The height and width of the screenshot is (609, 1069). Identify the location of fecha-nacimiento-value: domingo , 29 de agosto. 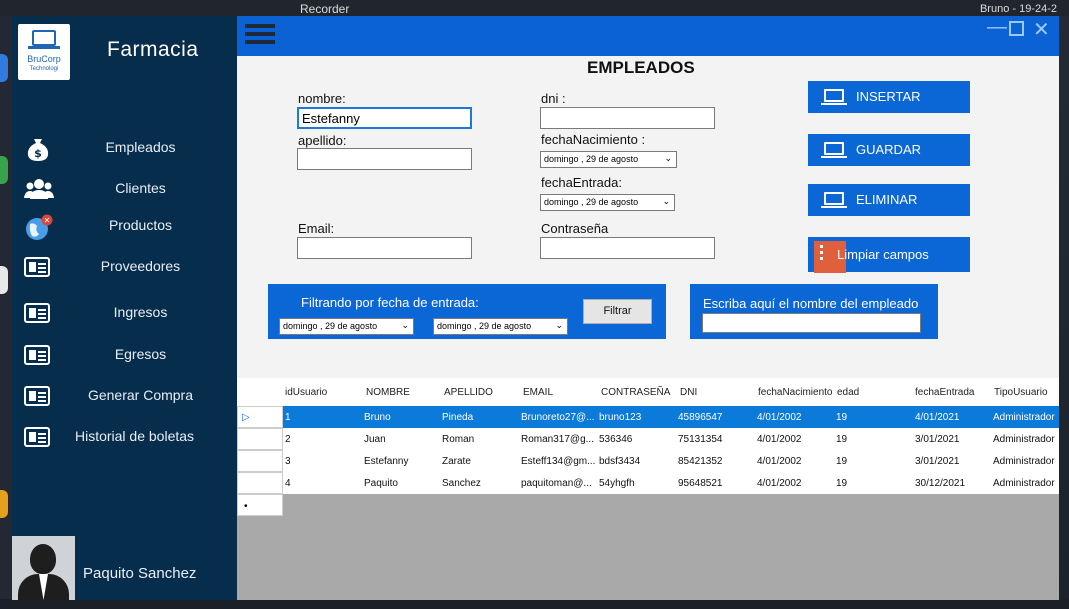
(591, 159).